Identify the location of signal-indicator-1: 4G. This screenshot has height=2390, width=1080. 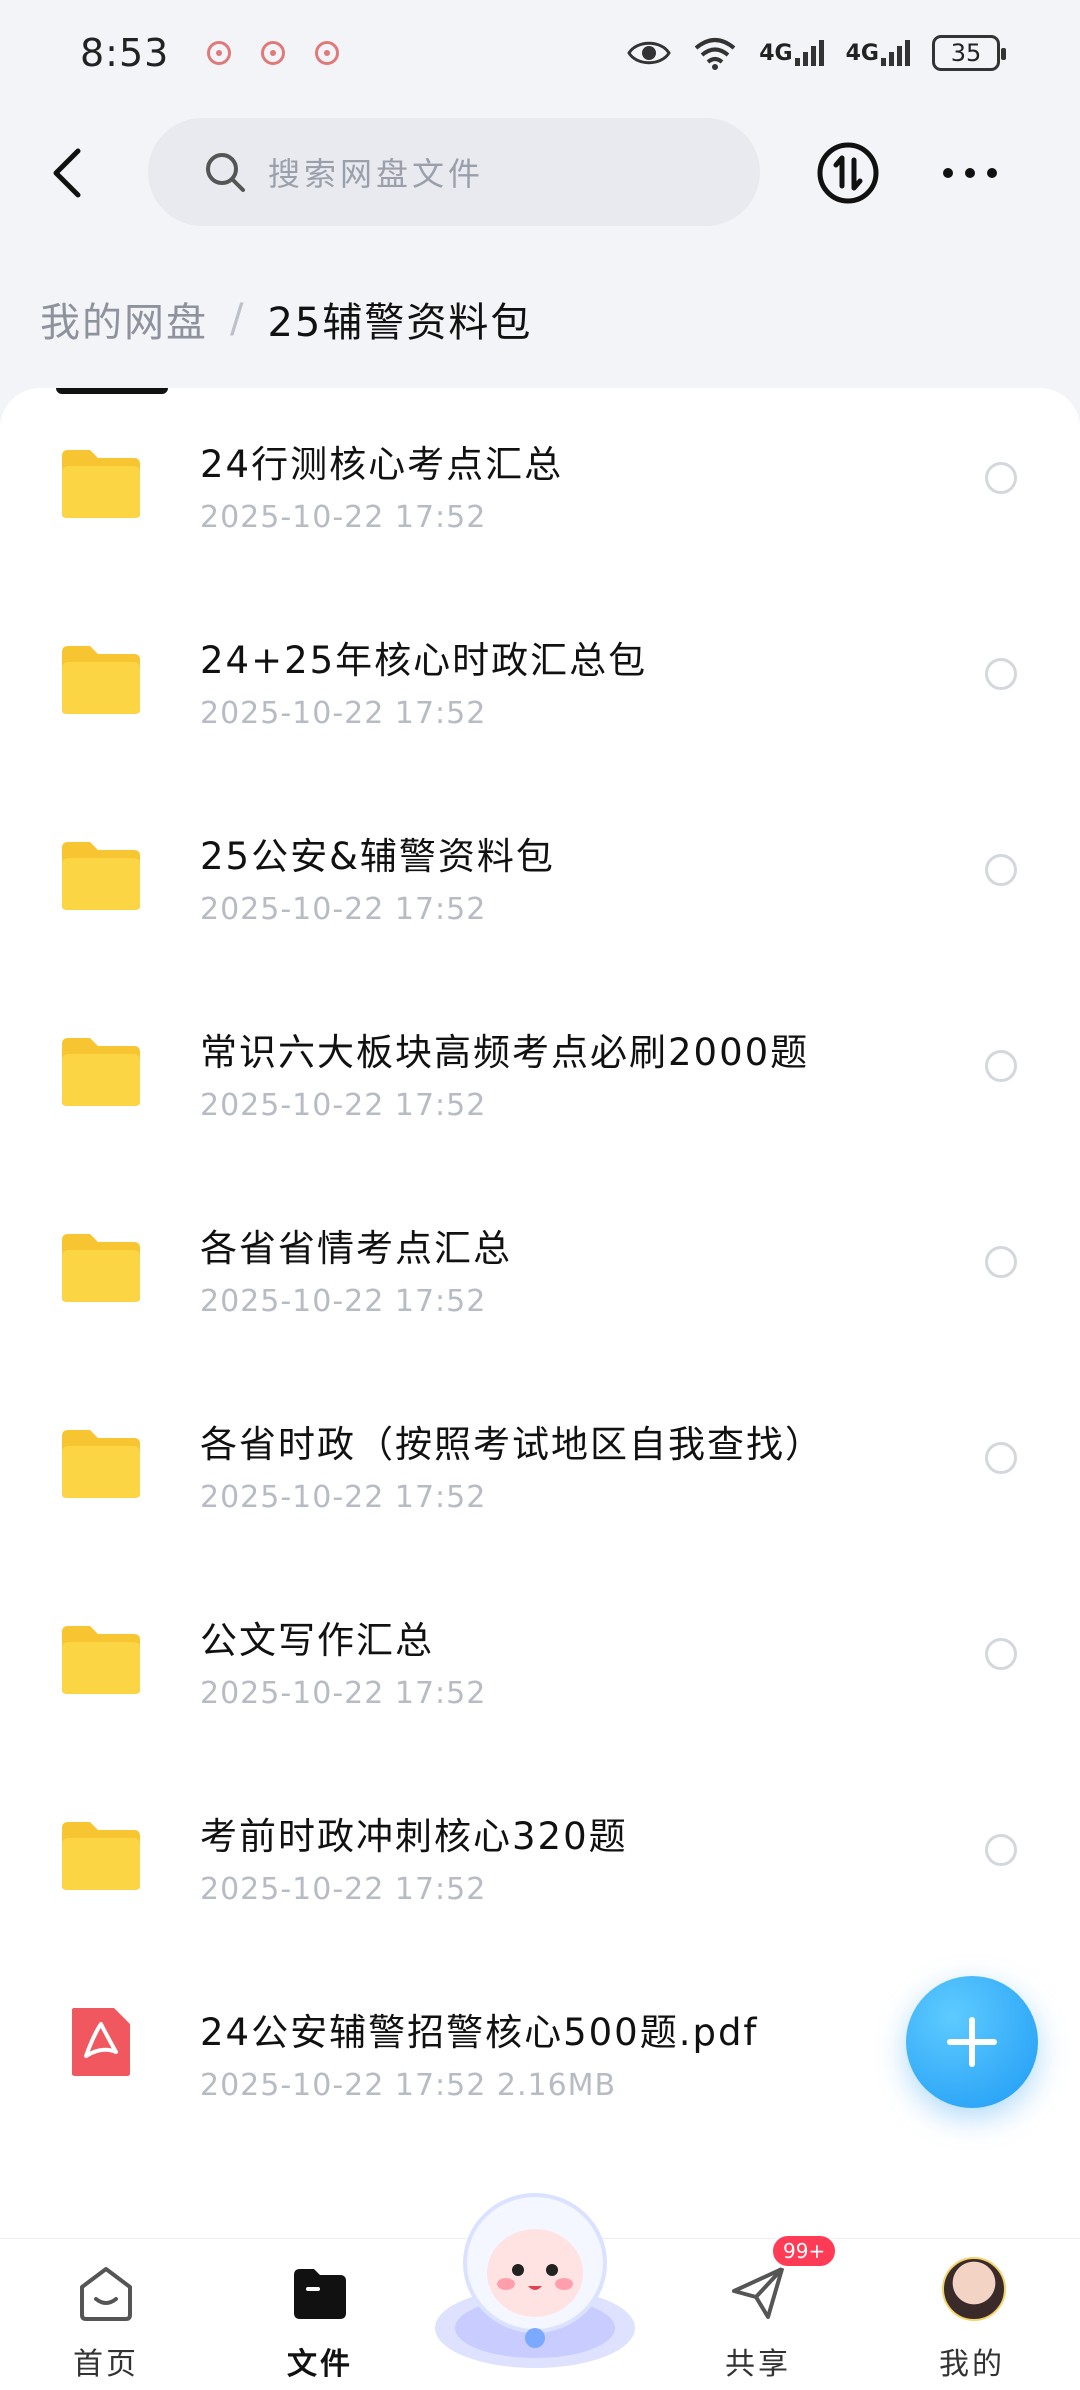
(791, 52).